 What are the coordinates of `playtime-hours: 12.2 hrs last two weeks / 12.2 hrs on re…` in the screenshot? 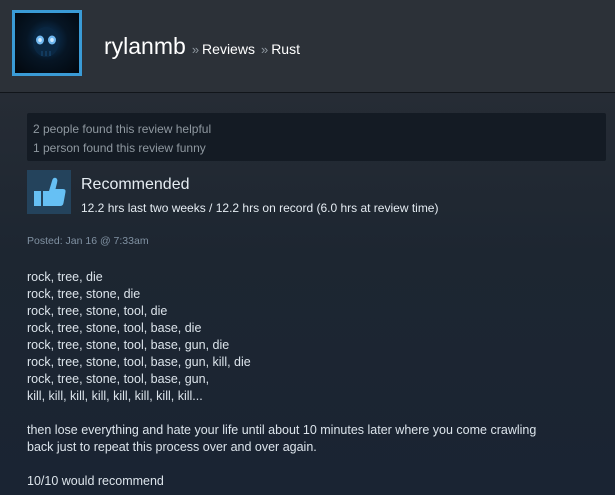 It's located at (260, 208).